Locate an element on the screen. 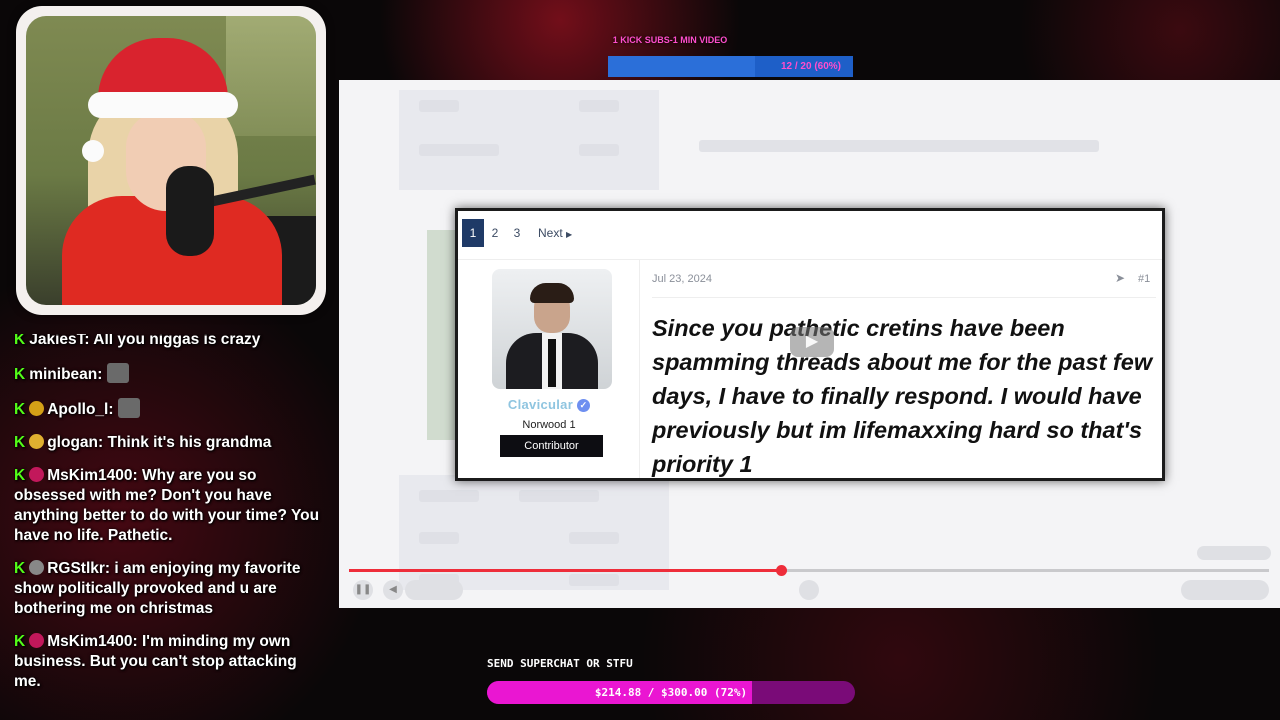 Image resolution: width=1280 pixels, height=720 pixels. play-icon: ▶ is located at coordinates (812, 342).